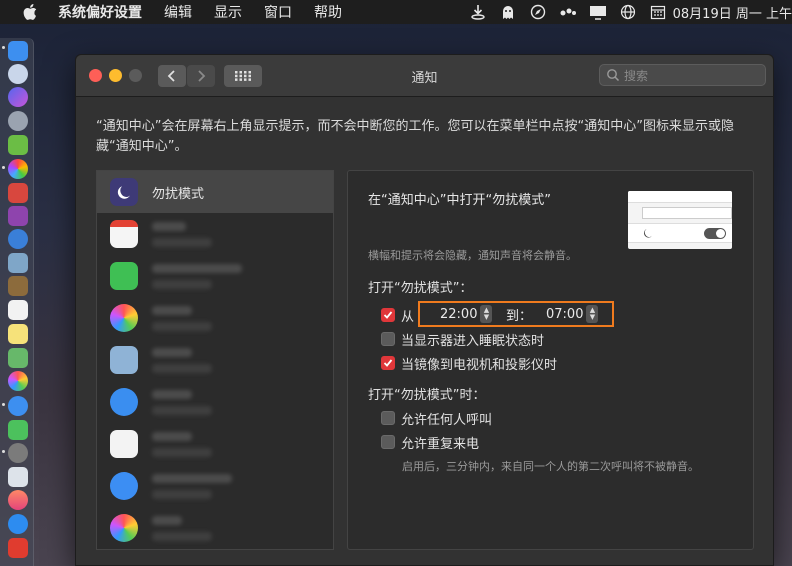  I want to click on from-label: 从, so click(408, 317).